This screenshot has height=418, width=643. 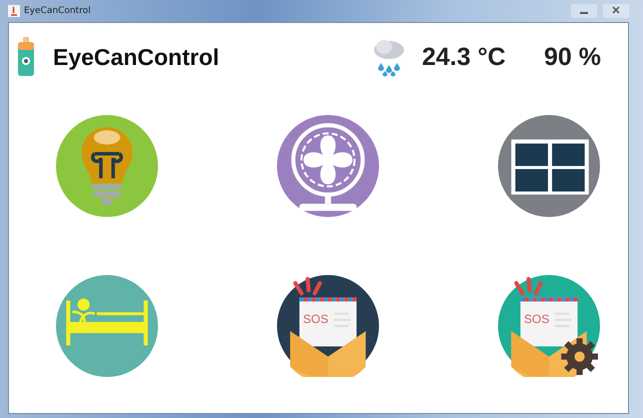 What do you see at coordinates (14, 11) in the screenshot?
I see `java-app-icon` at bounding box center [14, 11].